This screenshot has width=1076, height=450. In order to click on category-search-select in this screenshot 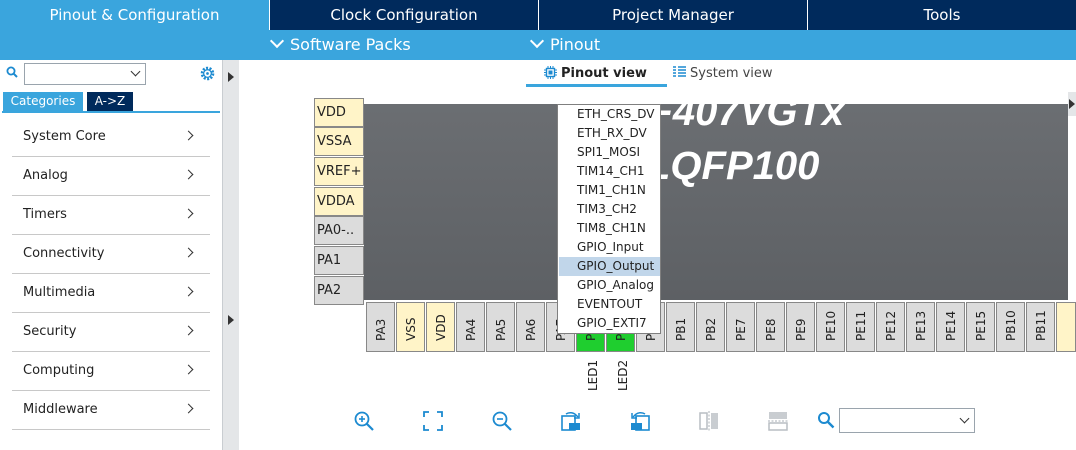, I will do `click(85, 74)`.